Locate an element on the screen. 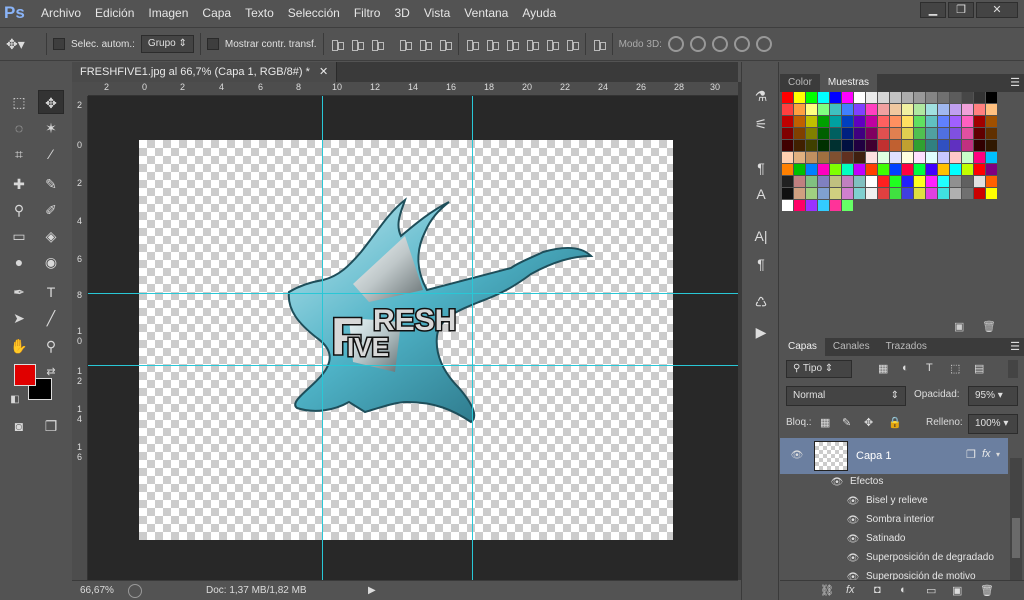 This screenshot has height=600, width=1024. panel-menu-icon: ☰ is located at coordinates (1017, 347).